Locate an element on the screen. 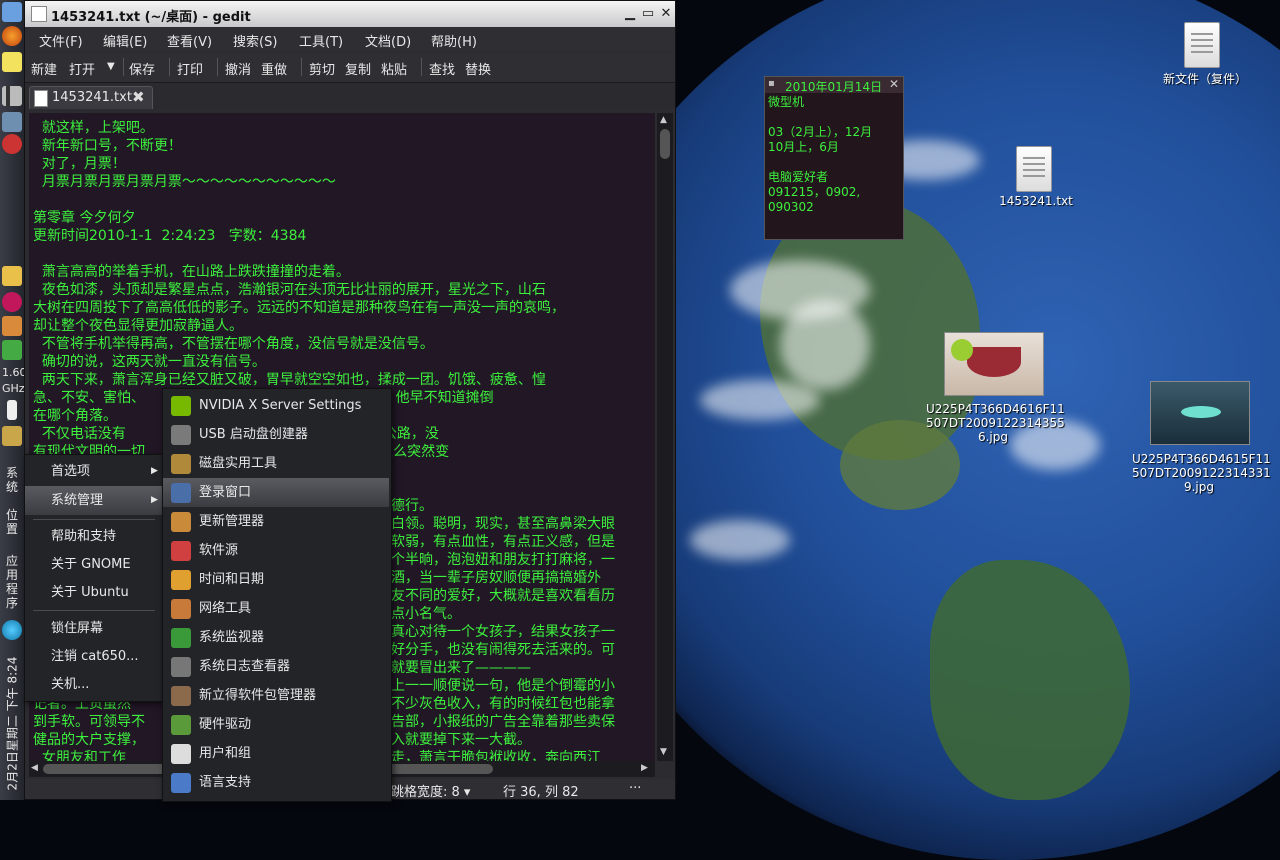 This screenshot has height=860, width=1280. submenu-item-log-viewer: 系统日志查看器 is located at coordinates (276, 666).